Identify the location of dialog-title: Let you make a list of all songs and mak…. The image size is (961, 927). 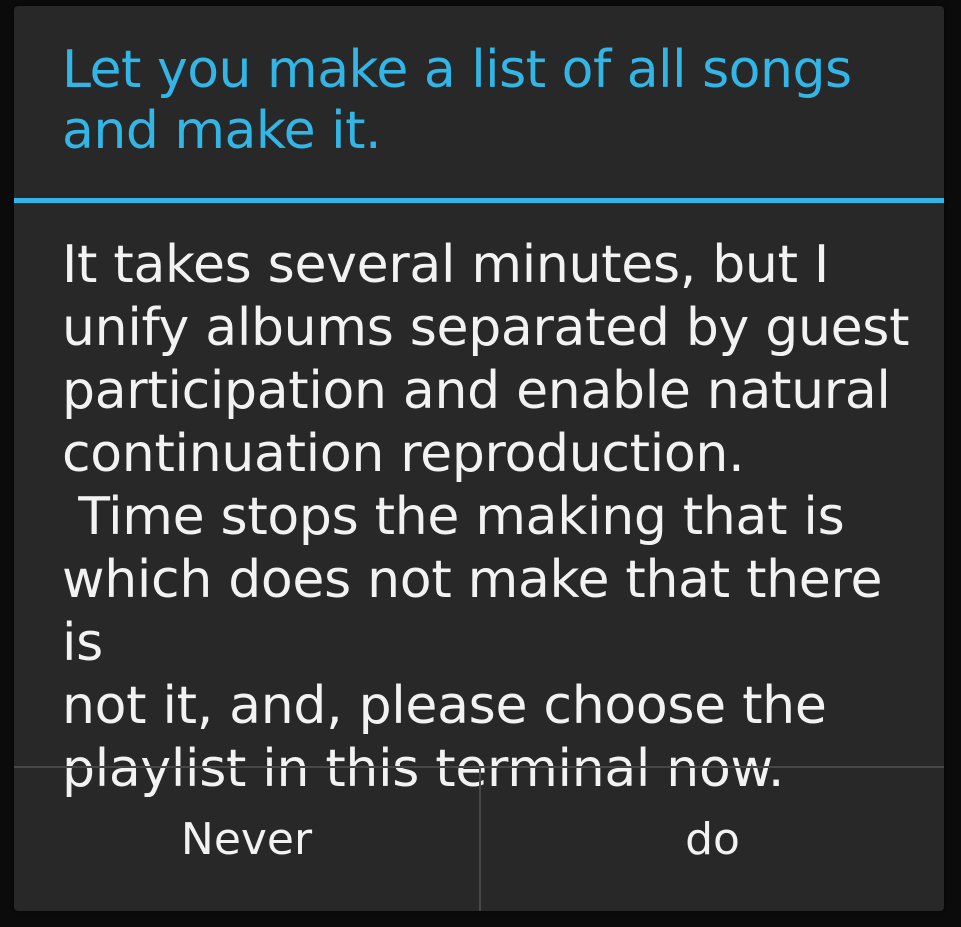
(457, 100).